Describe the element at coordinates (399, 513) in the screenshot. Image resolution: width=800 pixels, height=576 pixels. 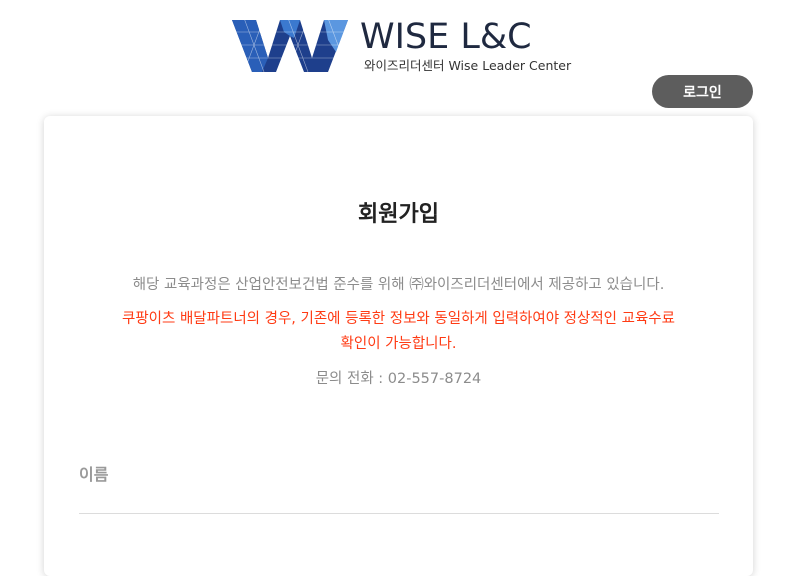
I see `name-input-underline` at that location.